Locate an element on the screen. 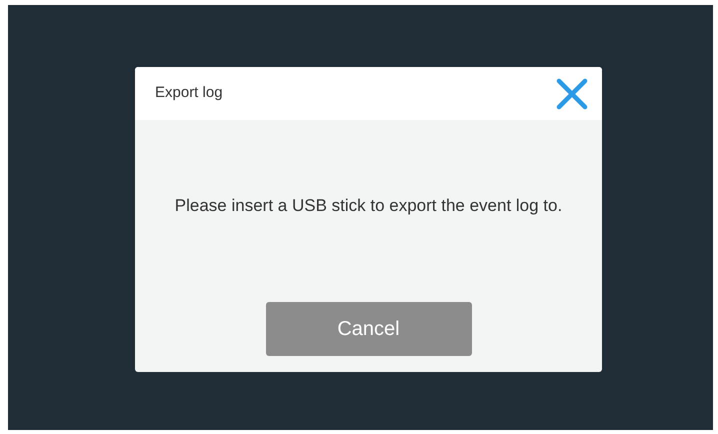 This screenshot has height=434, width=718. close-icon is located at coordinates (572, 94).